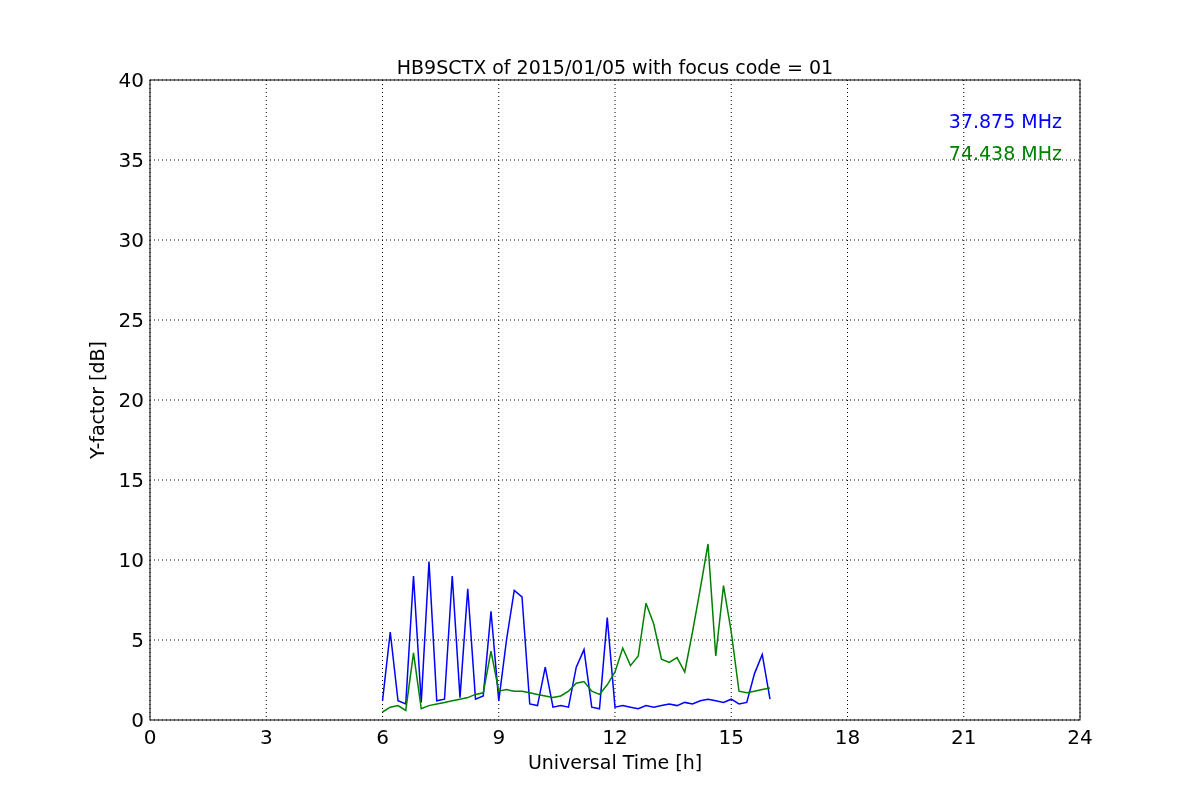  Describe the element at coordinates (97, 400) in the screenshot. I see `y-axis-label: Y-factor [dB]` at that location.